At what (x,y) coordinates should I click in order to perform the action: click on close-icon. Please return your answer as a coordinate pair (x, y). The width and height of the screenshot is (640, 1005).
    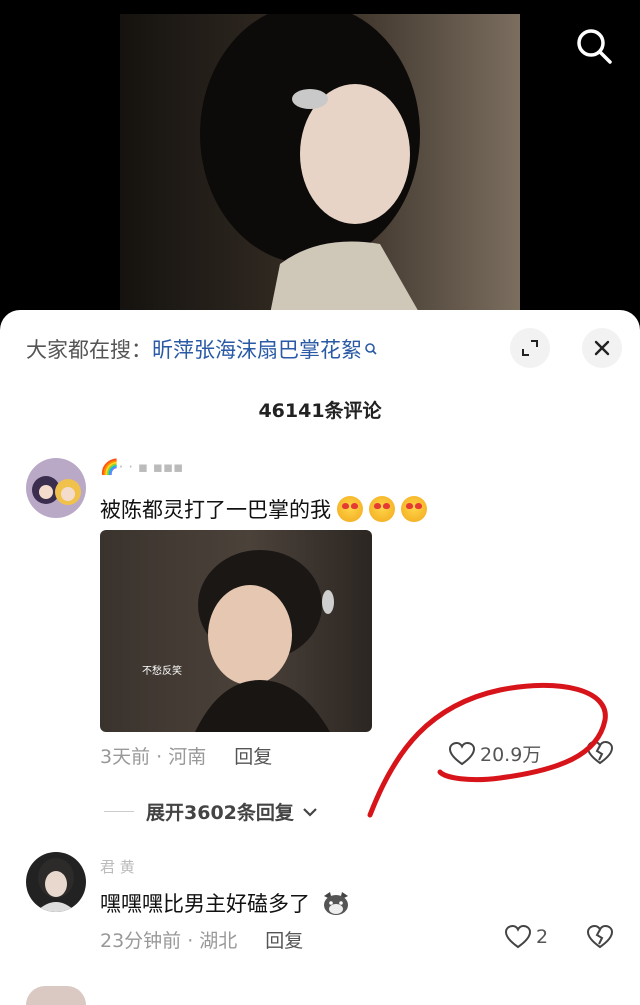
    Looking at the image, I should click on (602, 348).